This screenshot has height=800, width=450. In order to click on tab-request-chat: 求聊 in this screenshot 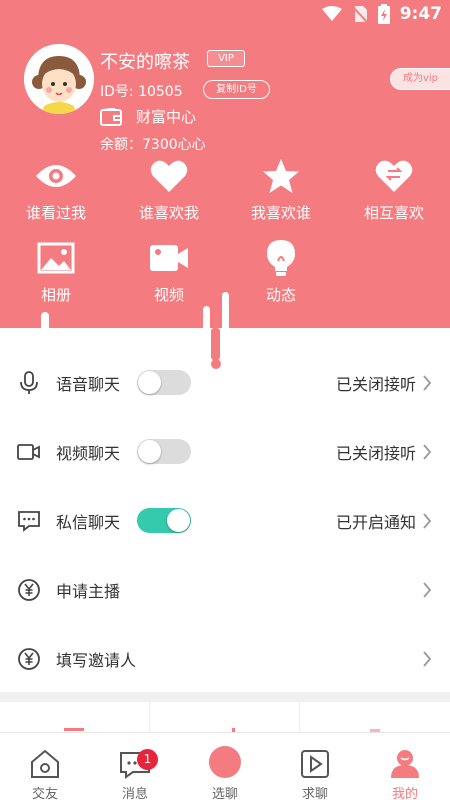, I will do `click(315, 766)`.